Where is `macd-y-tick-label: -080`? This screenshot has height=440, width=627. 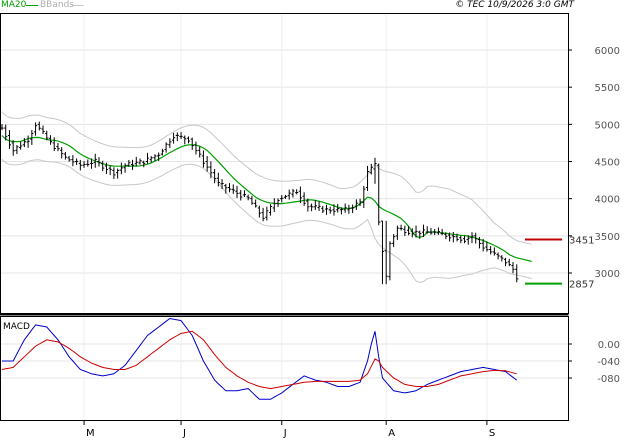
macd-y-tick-label: -080 is located at coordinates (608, 379).